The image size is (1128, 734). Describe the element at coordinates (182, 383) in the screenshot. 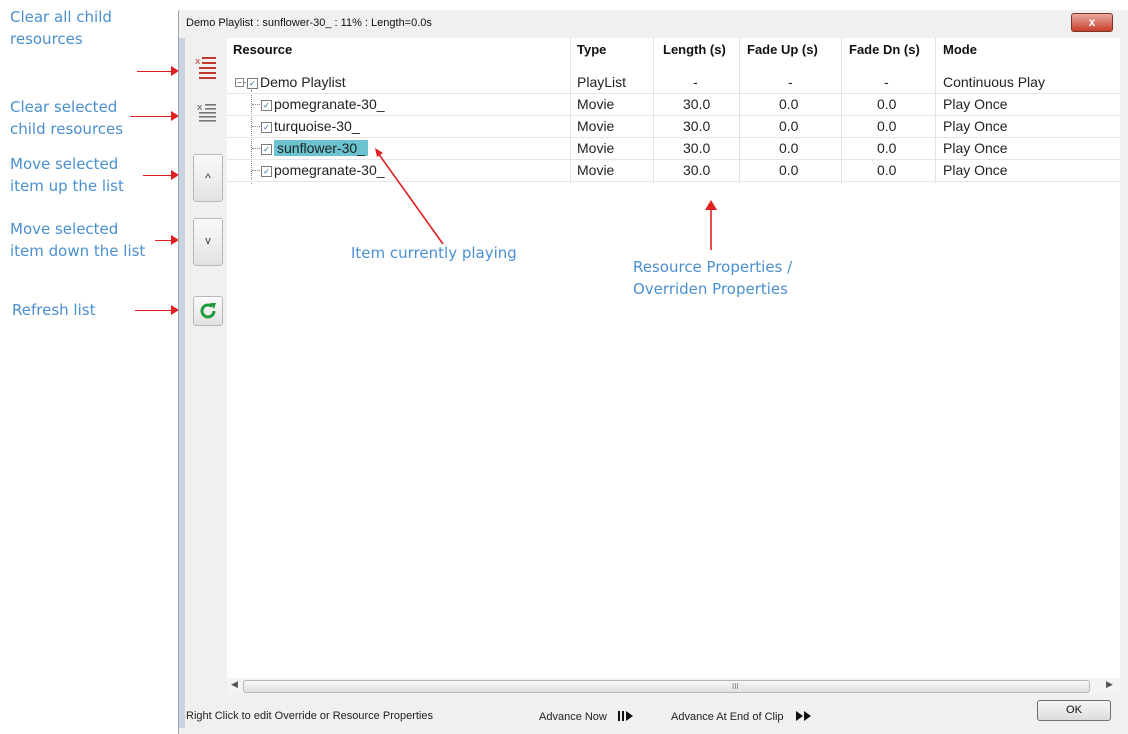

I see `window-left-edge` at that location.